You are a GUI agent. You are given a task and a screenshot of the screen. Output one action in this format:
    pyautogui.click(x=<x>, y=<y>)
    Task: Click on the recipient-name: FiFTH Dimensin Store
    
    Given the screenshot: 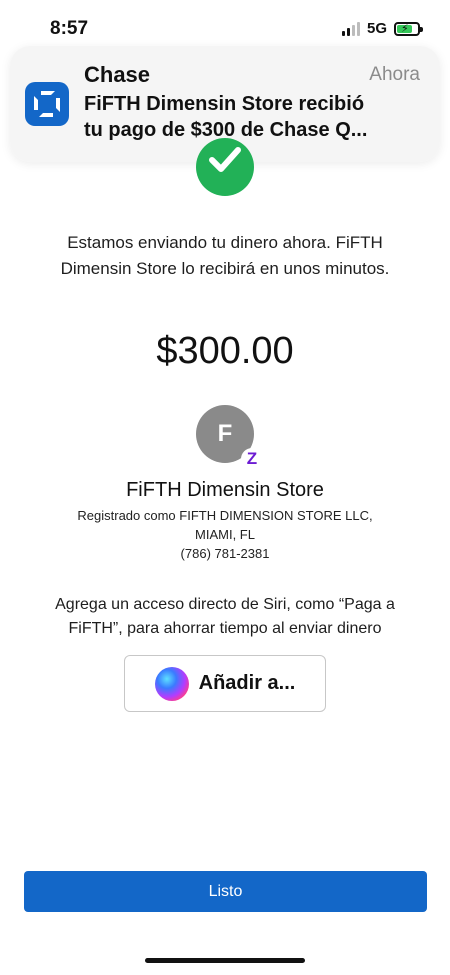 What is the action you would take?
    pyautogui.click(x=225, y=490)
    